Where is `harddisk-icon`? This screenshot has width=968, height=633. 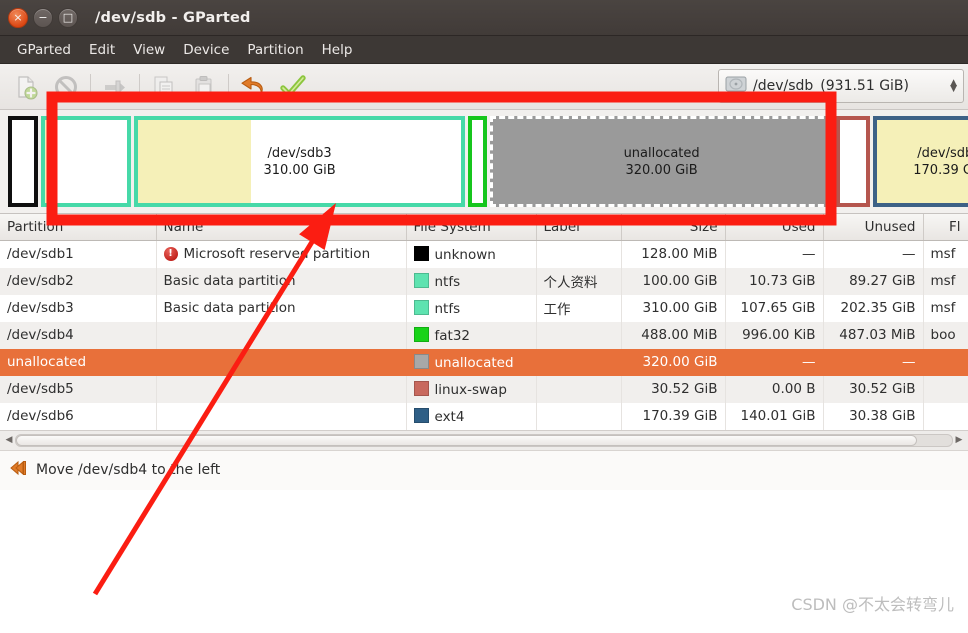 harddisk-icon is located at coordinates (736, 86).